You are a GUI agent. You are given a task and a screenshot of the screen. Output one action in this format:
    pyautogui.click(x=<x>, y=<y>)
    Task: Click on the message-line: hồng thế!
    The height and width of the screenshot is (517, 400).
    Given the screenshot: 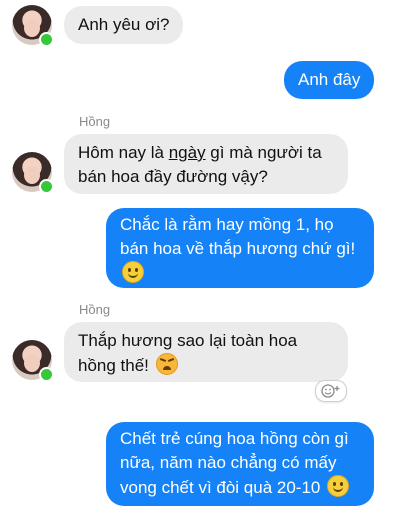 What is the action you would take?
    pyautogui.click(x=113, y=365)
    